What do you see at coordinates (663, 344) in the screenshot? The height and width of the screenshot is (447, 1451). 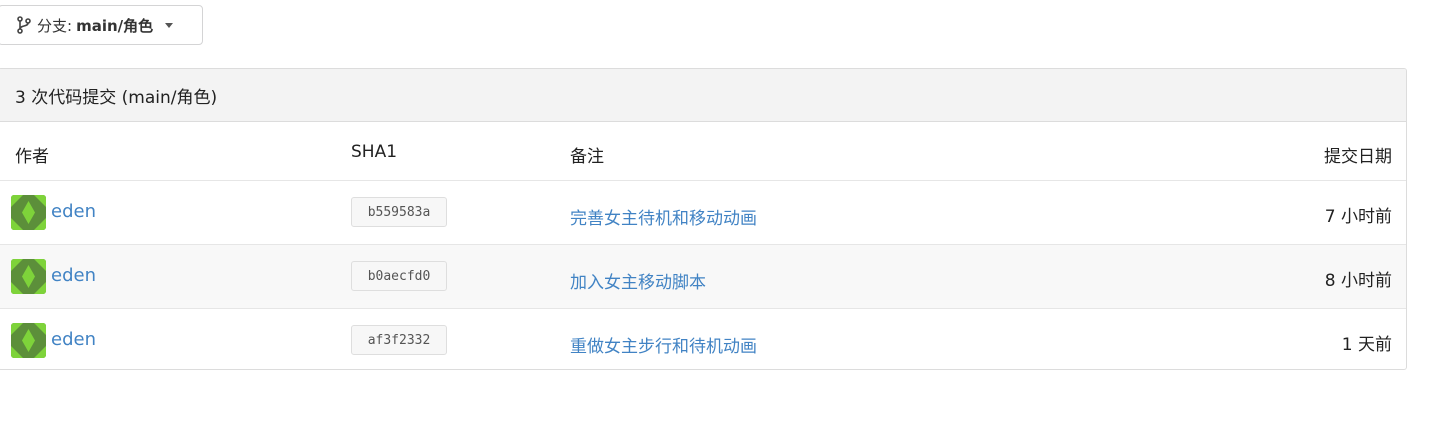 I see `commit-message-link: 重做女主步行和待机动画` at bounding box center [663, 344].